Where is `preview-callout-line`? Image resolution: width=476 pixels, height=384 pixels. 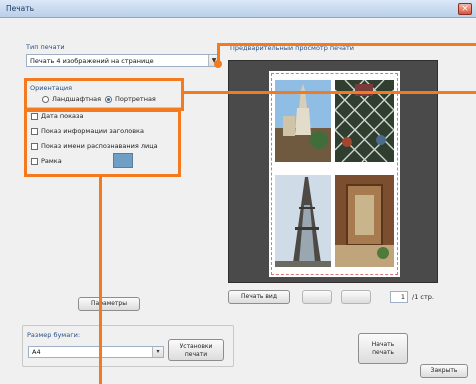 preview-callout-line is located at coordinates (347, 44).